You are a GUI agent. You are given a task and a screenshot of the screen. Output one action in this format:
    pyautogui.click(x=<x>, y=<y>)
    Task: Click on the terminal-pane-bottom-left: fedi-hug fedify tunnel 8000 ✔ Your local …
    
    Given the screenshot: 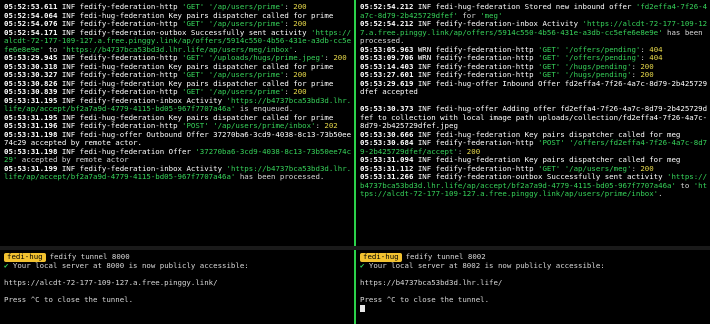 What is the action you would take?
    pyautogui.click(x=177, y=287)
    